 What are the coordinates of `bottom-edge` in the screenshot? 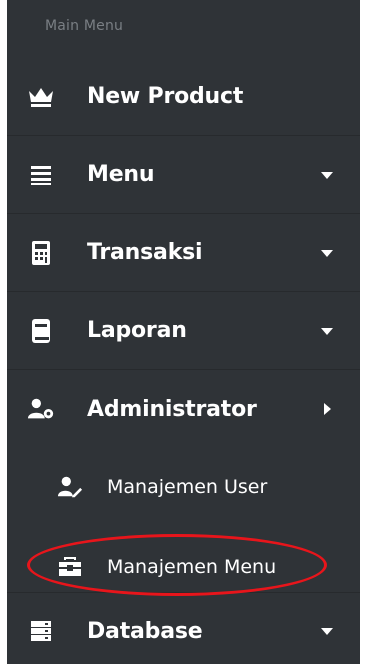 It's located at (183, 667).